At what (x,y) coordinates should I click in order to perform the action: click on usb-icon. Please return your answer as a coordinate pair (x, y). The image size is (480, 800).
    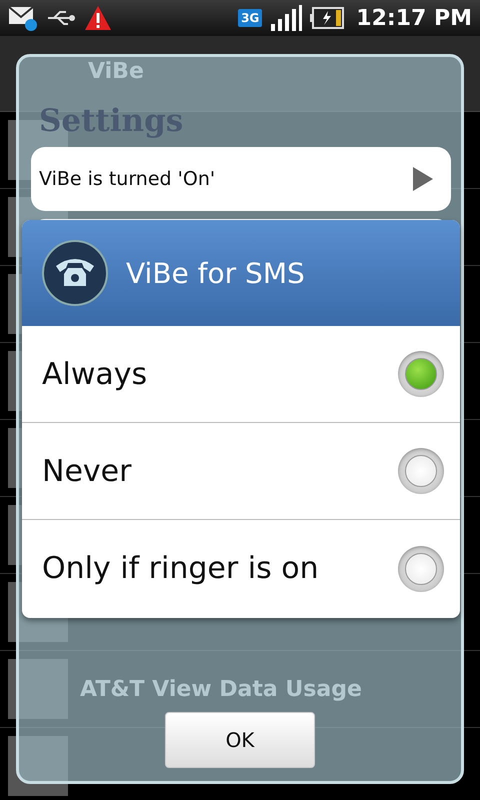
    Looking at the image, I should click on (61, 18).